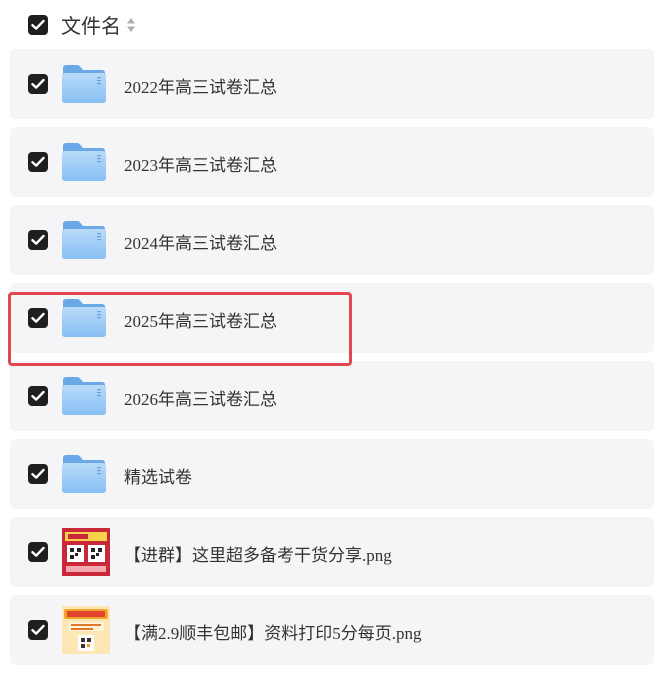 This screenshot has width=654, height=699. What do you see at coordinates (200, 85) in the screenshot?
I see `file-name: 2022年高三试卷汇总` at bounding box center [200, 85].